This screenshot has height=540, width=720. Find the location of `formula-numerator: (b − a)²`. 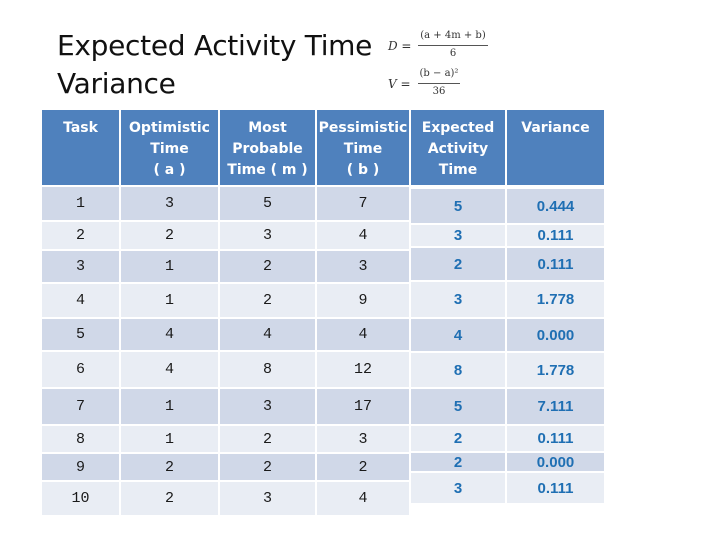

formula-numerator: (b − a)² is located at coordinates (439, 73).